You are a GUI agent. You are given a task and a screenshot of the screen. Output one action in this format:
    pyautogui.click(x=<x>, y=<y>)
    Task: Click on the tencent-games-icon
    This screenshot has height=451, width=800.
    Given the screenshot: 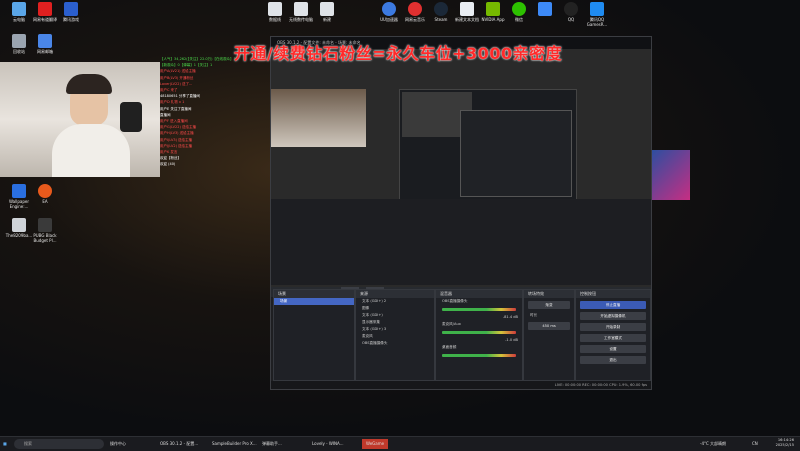 What is the action you would take?
    pyautogui.click(x=71, y=9)
    